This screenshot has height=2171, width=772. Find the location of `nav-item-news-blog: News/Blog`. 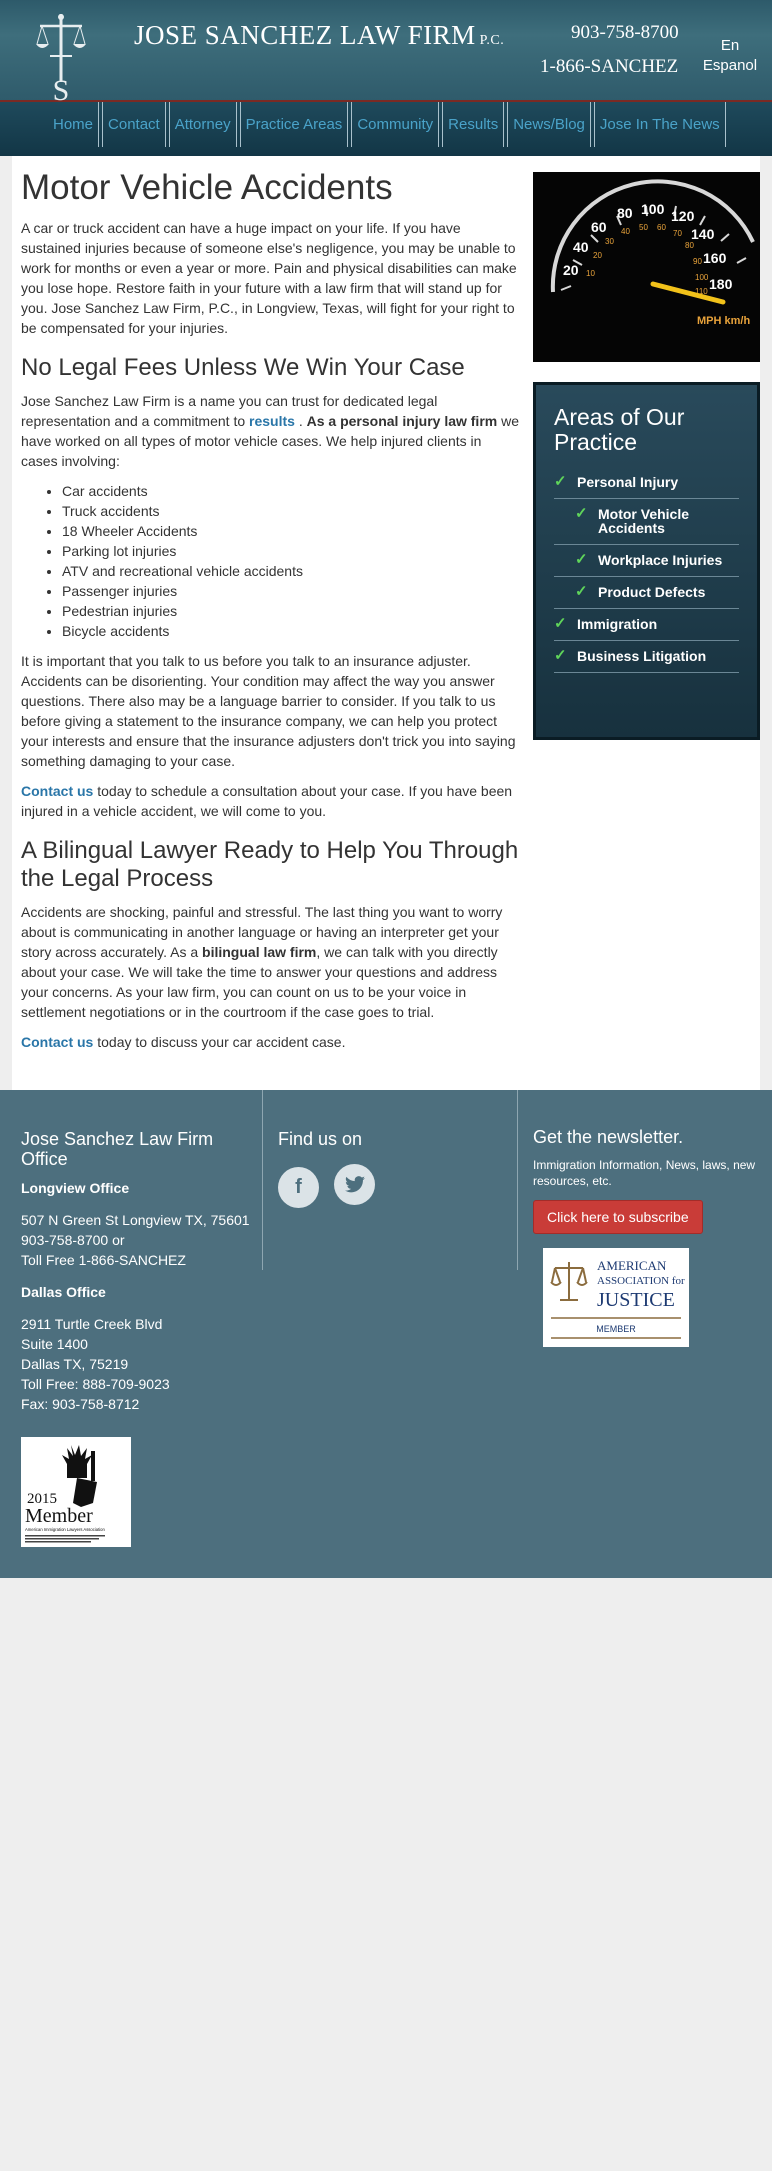

nav-item-news-blog: News/Blog is located at coordinates (549, 124).